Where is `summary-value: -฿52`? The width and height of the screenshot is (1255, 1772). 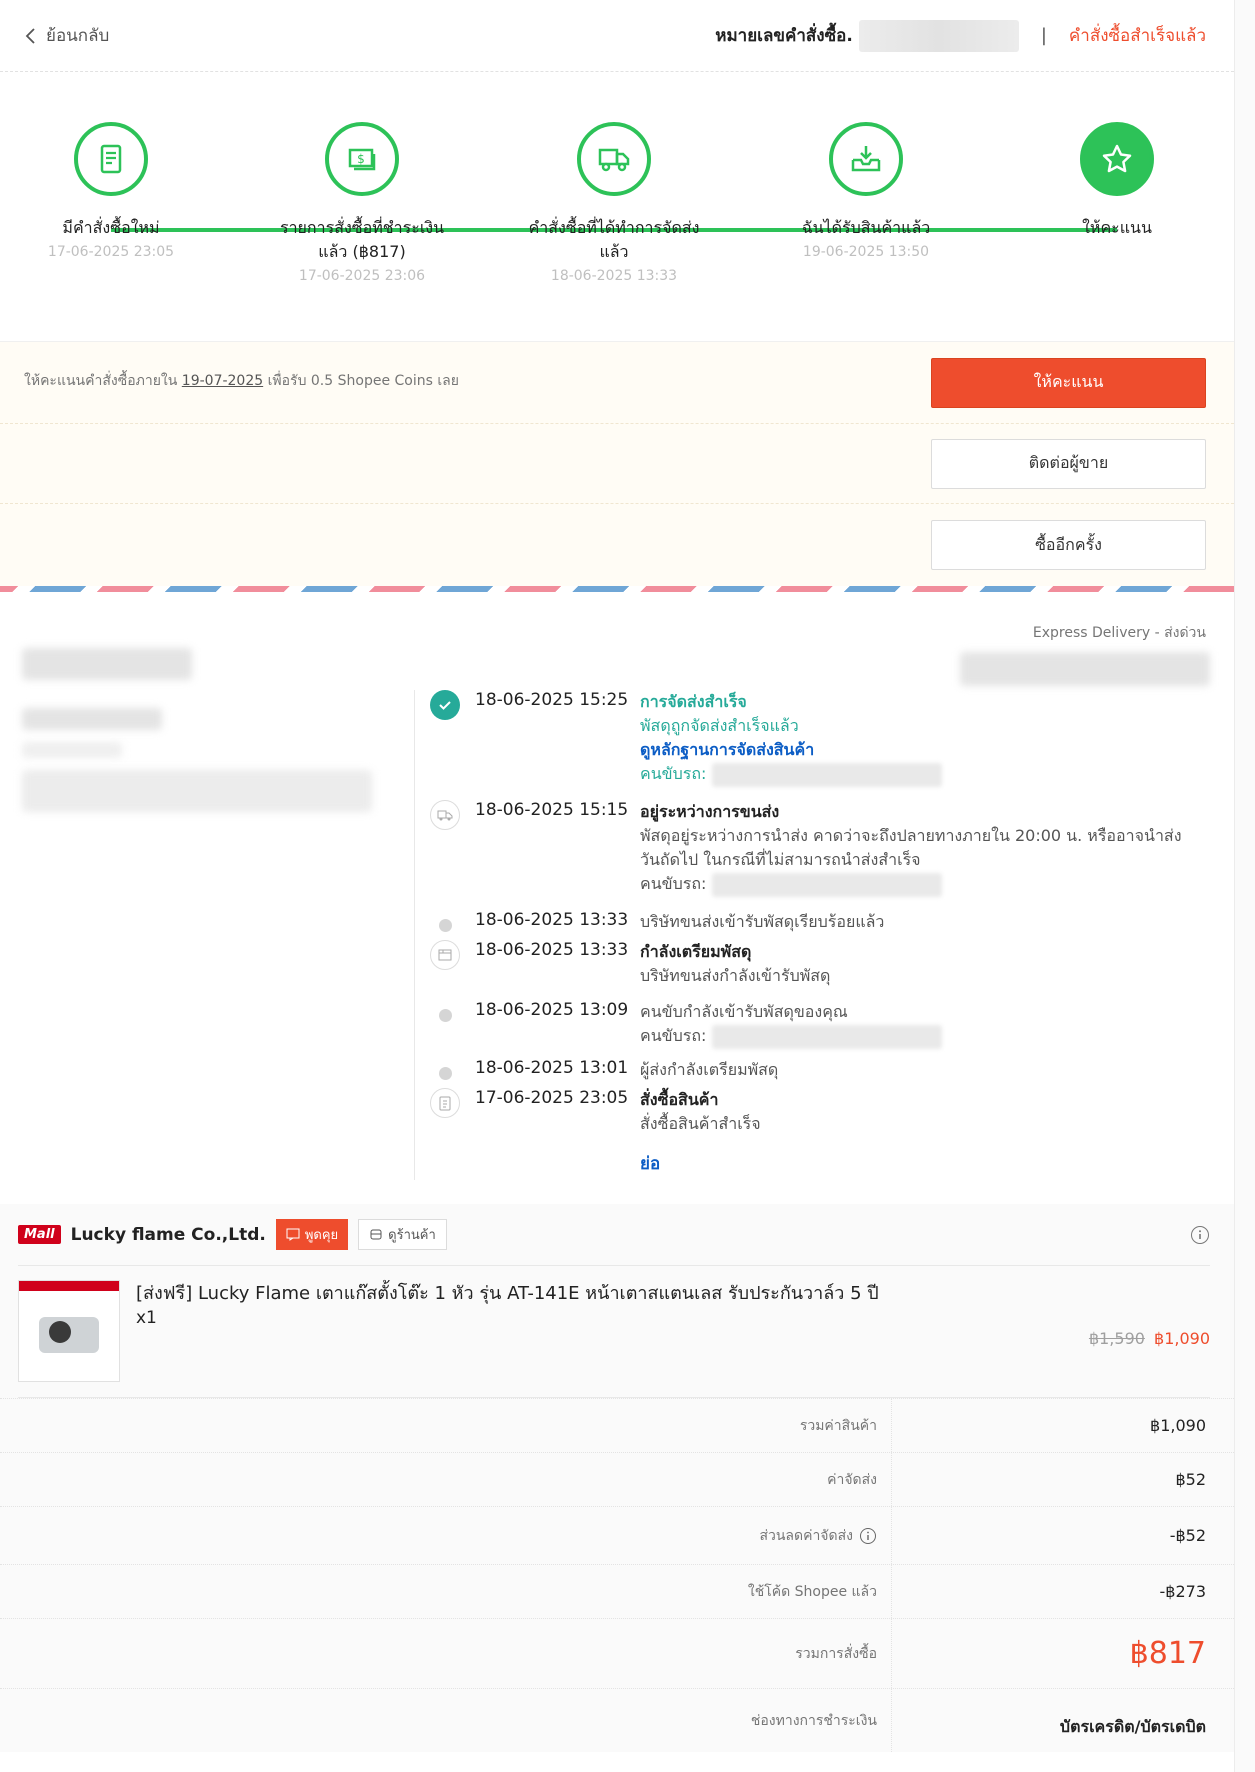
summary-value: -฿52 is located at coordinates (1187, 1535).